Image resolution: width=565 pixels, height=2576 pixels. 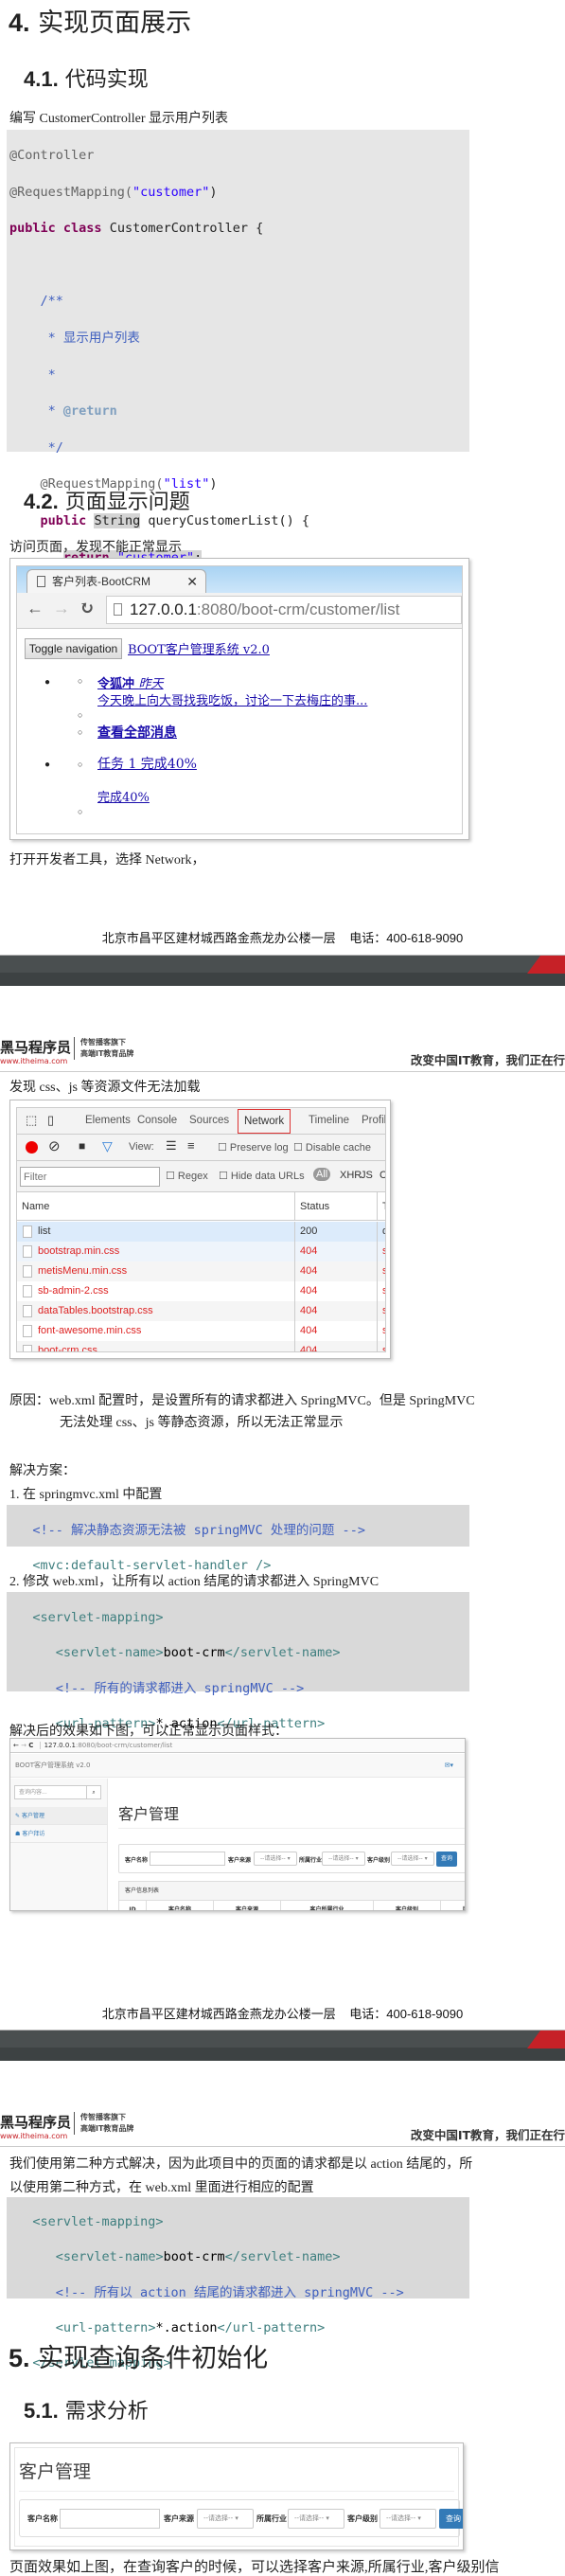 I want to click on paragraph: 访问页面，发现不能正常显示, so click(x=95, y=548).